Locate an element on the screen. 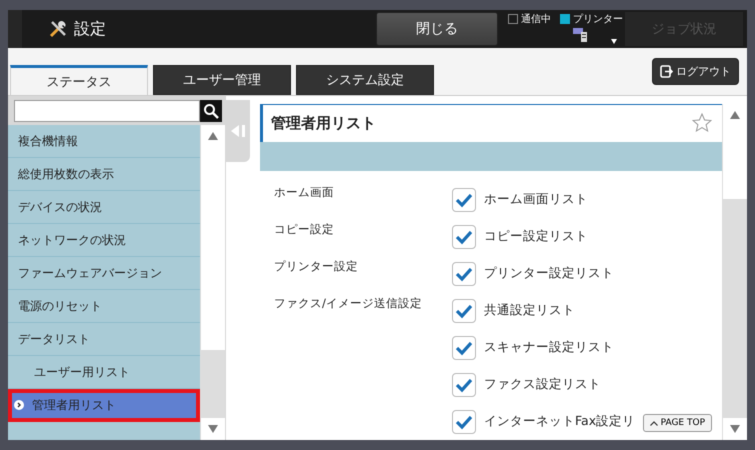 The width and height of the screenshot is (755, 450). page-top-button: PAGE TOP is located at coordinates (677, 423).